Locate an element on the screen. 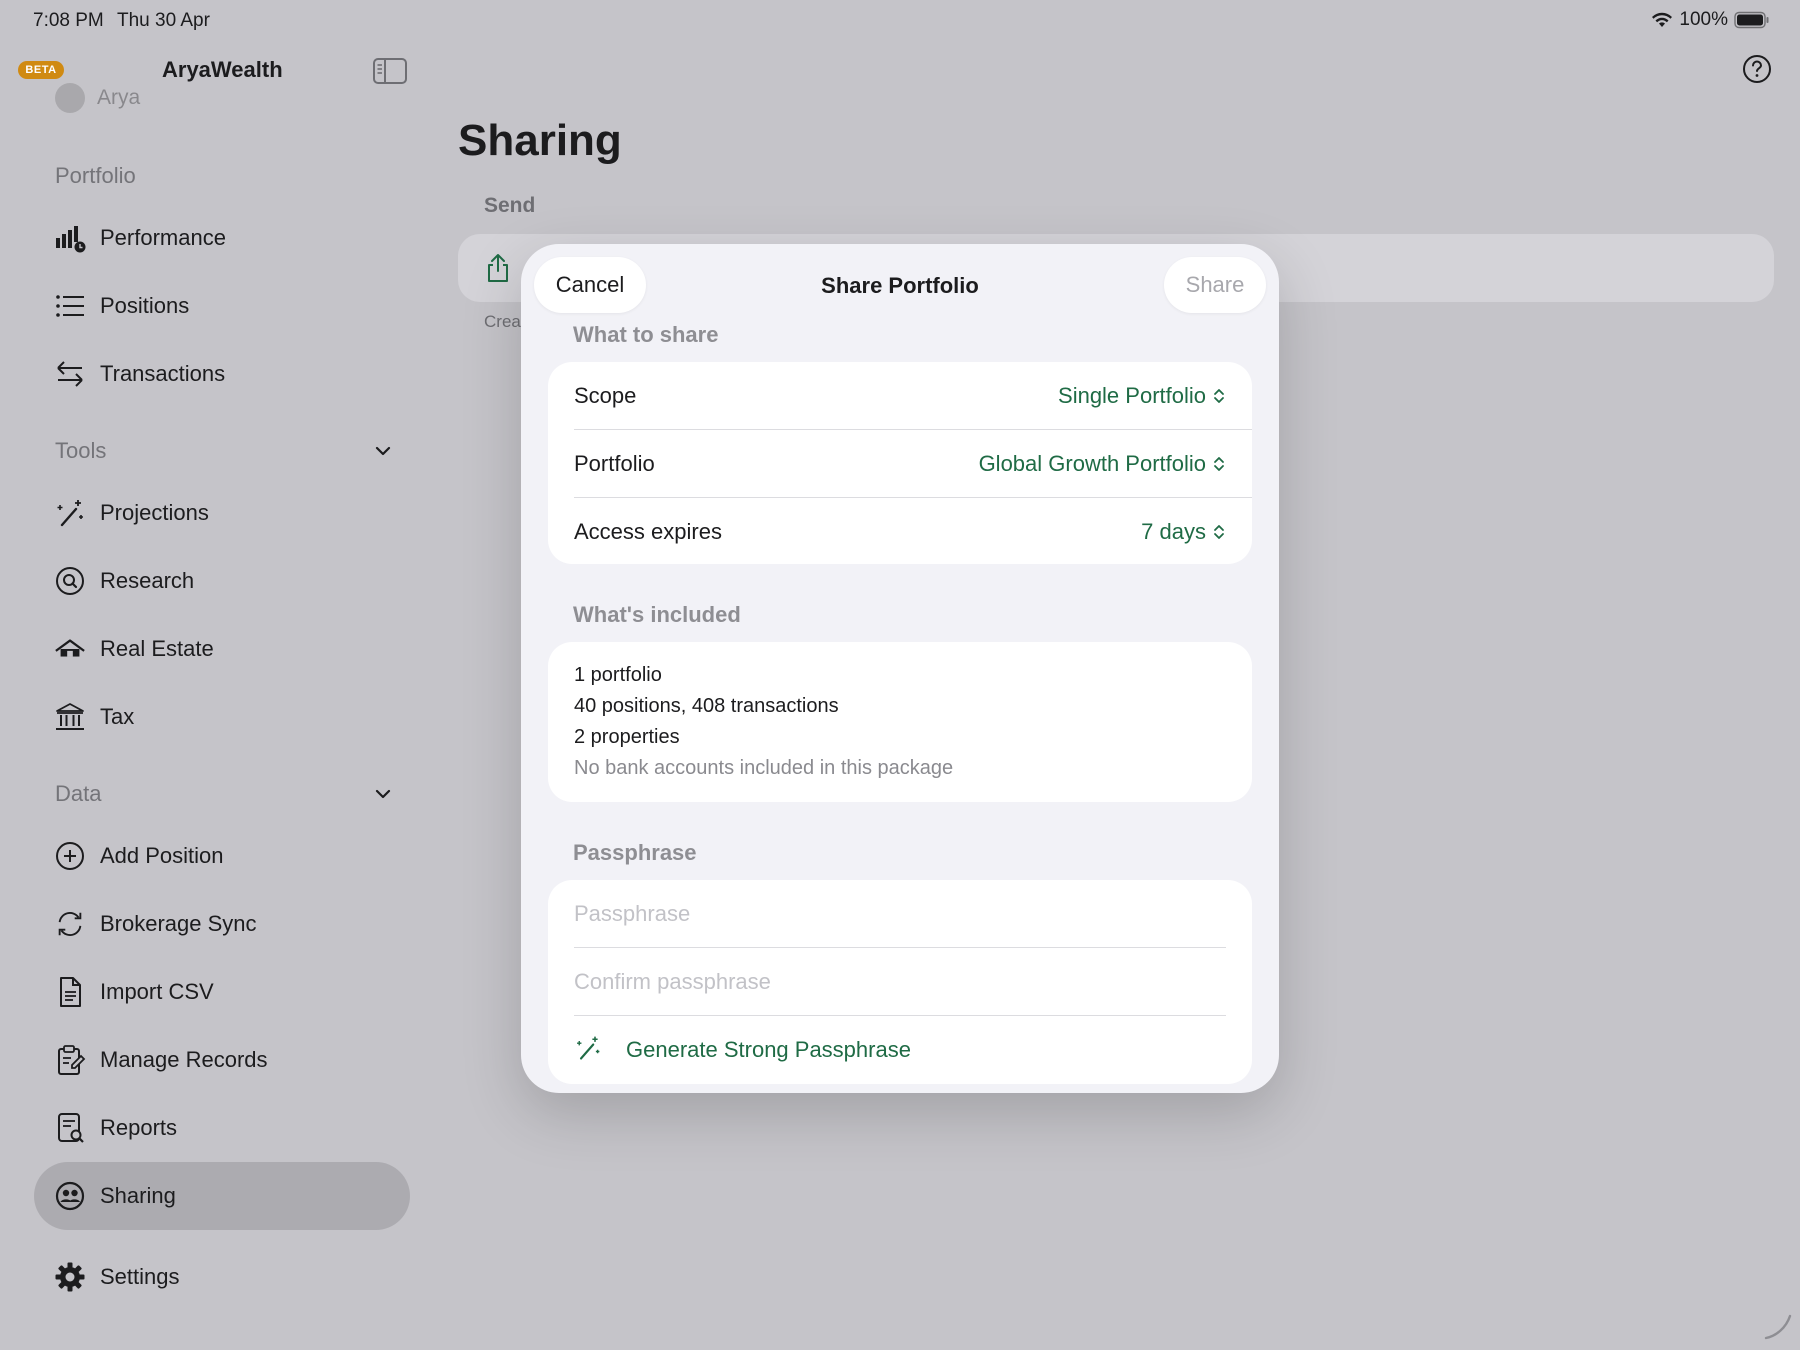 This screenshot has height=1350, width=1800. sidebar-item-performance: Performance is located at coordinates (222, 238).